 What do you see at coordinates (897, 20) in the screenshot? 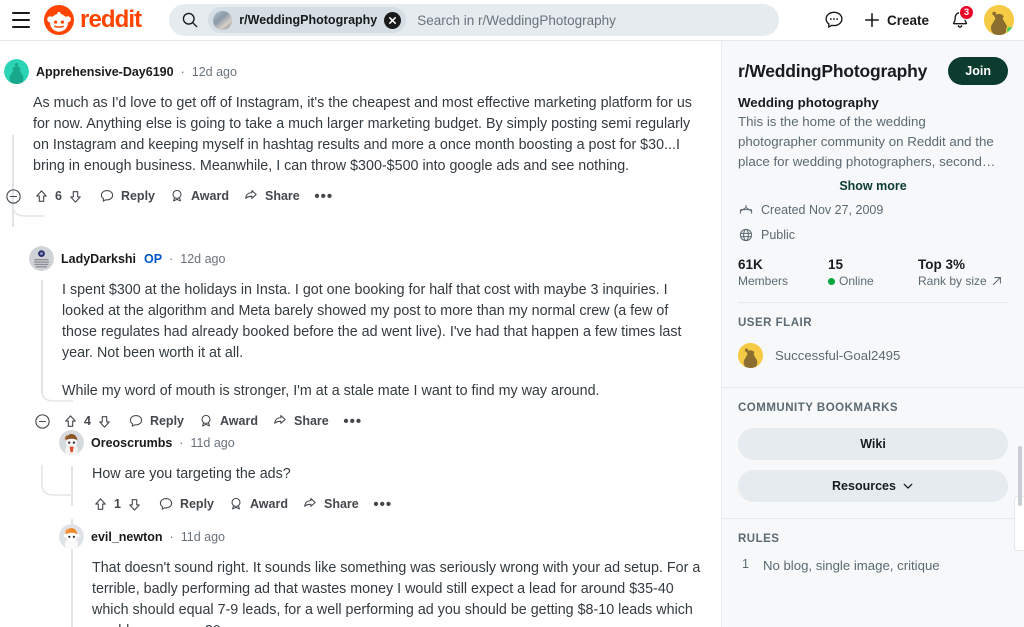
I see `create-post-button: Create` at bounding box center [897, 20].